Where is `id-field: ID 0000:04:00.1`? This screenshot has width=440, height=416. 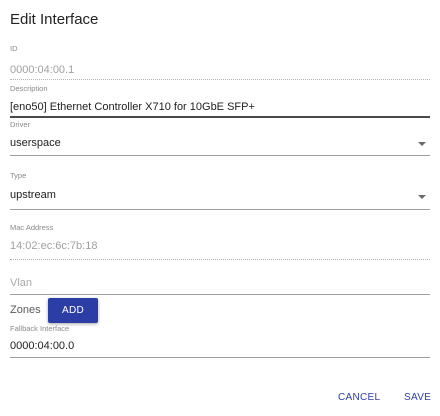
id-field: ID 0000:04:00.1 is located at coordinates (220, 62).